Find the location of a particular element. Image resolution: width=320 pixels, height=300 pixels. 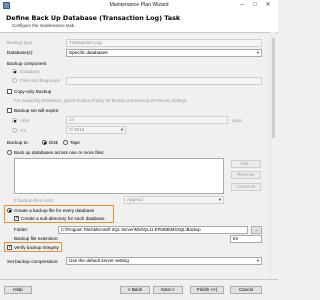

verify-integrity-checkbox: ✓ is located at coordinates (9, 247).